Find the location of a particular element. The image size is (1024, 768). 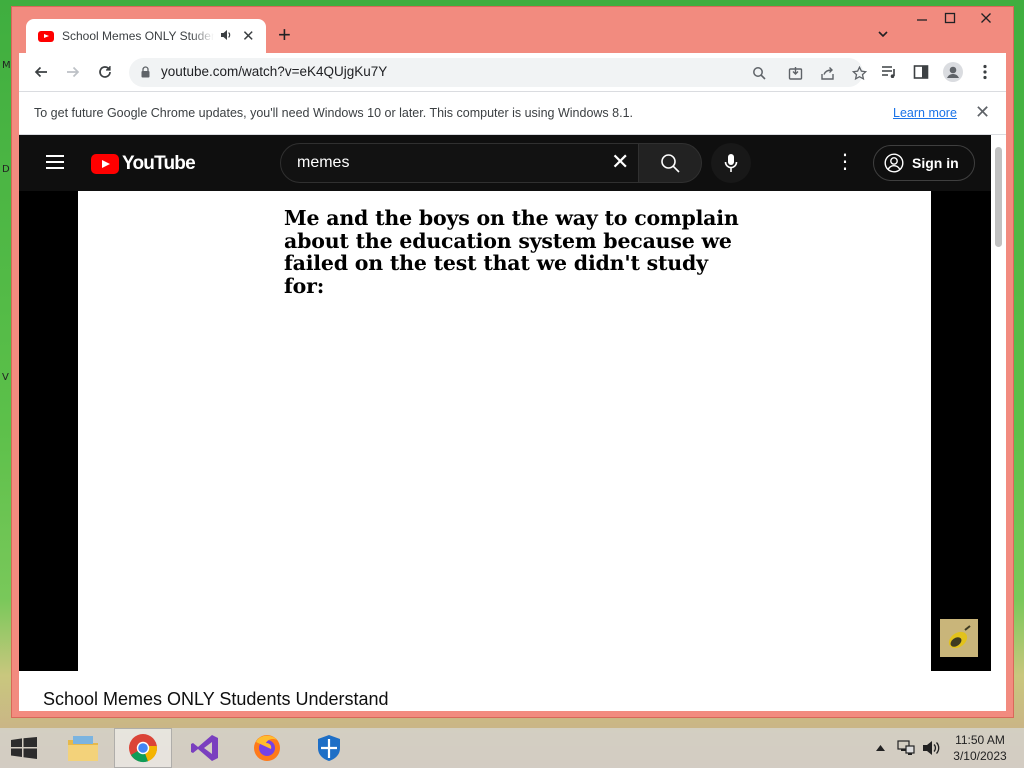

hamburger-menu-icon is located at coordinates (55, 162).